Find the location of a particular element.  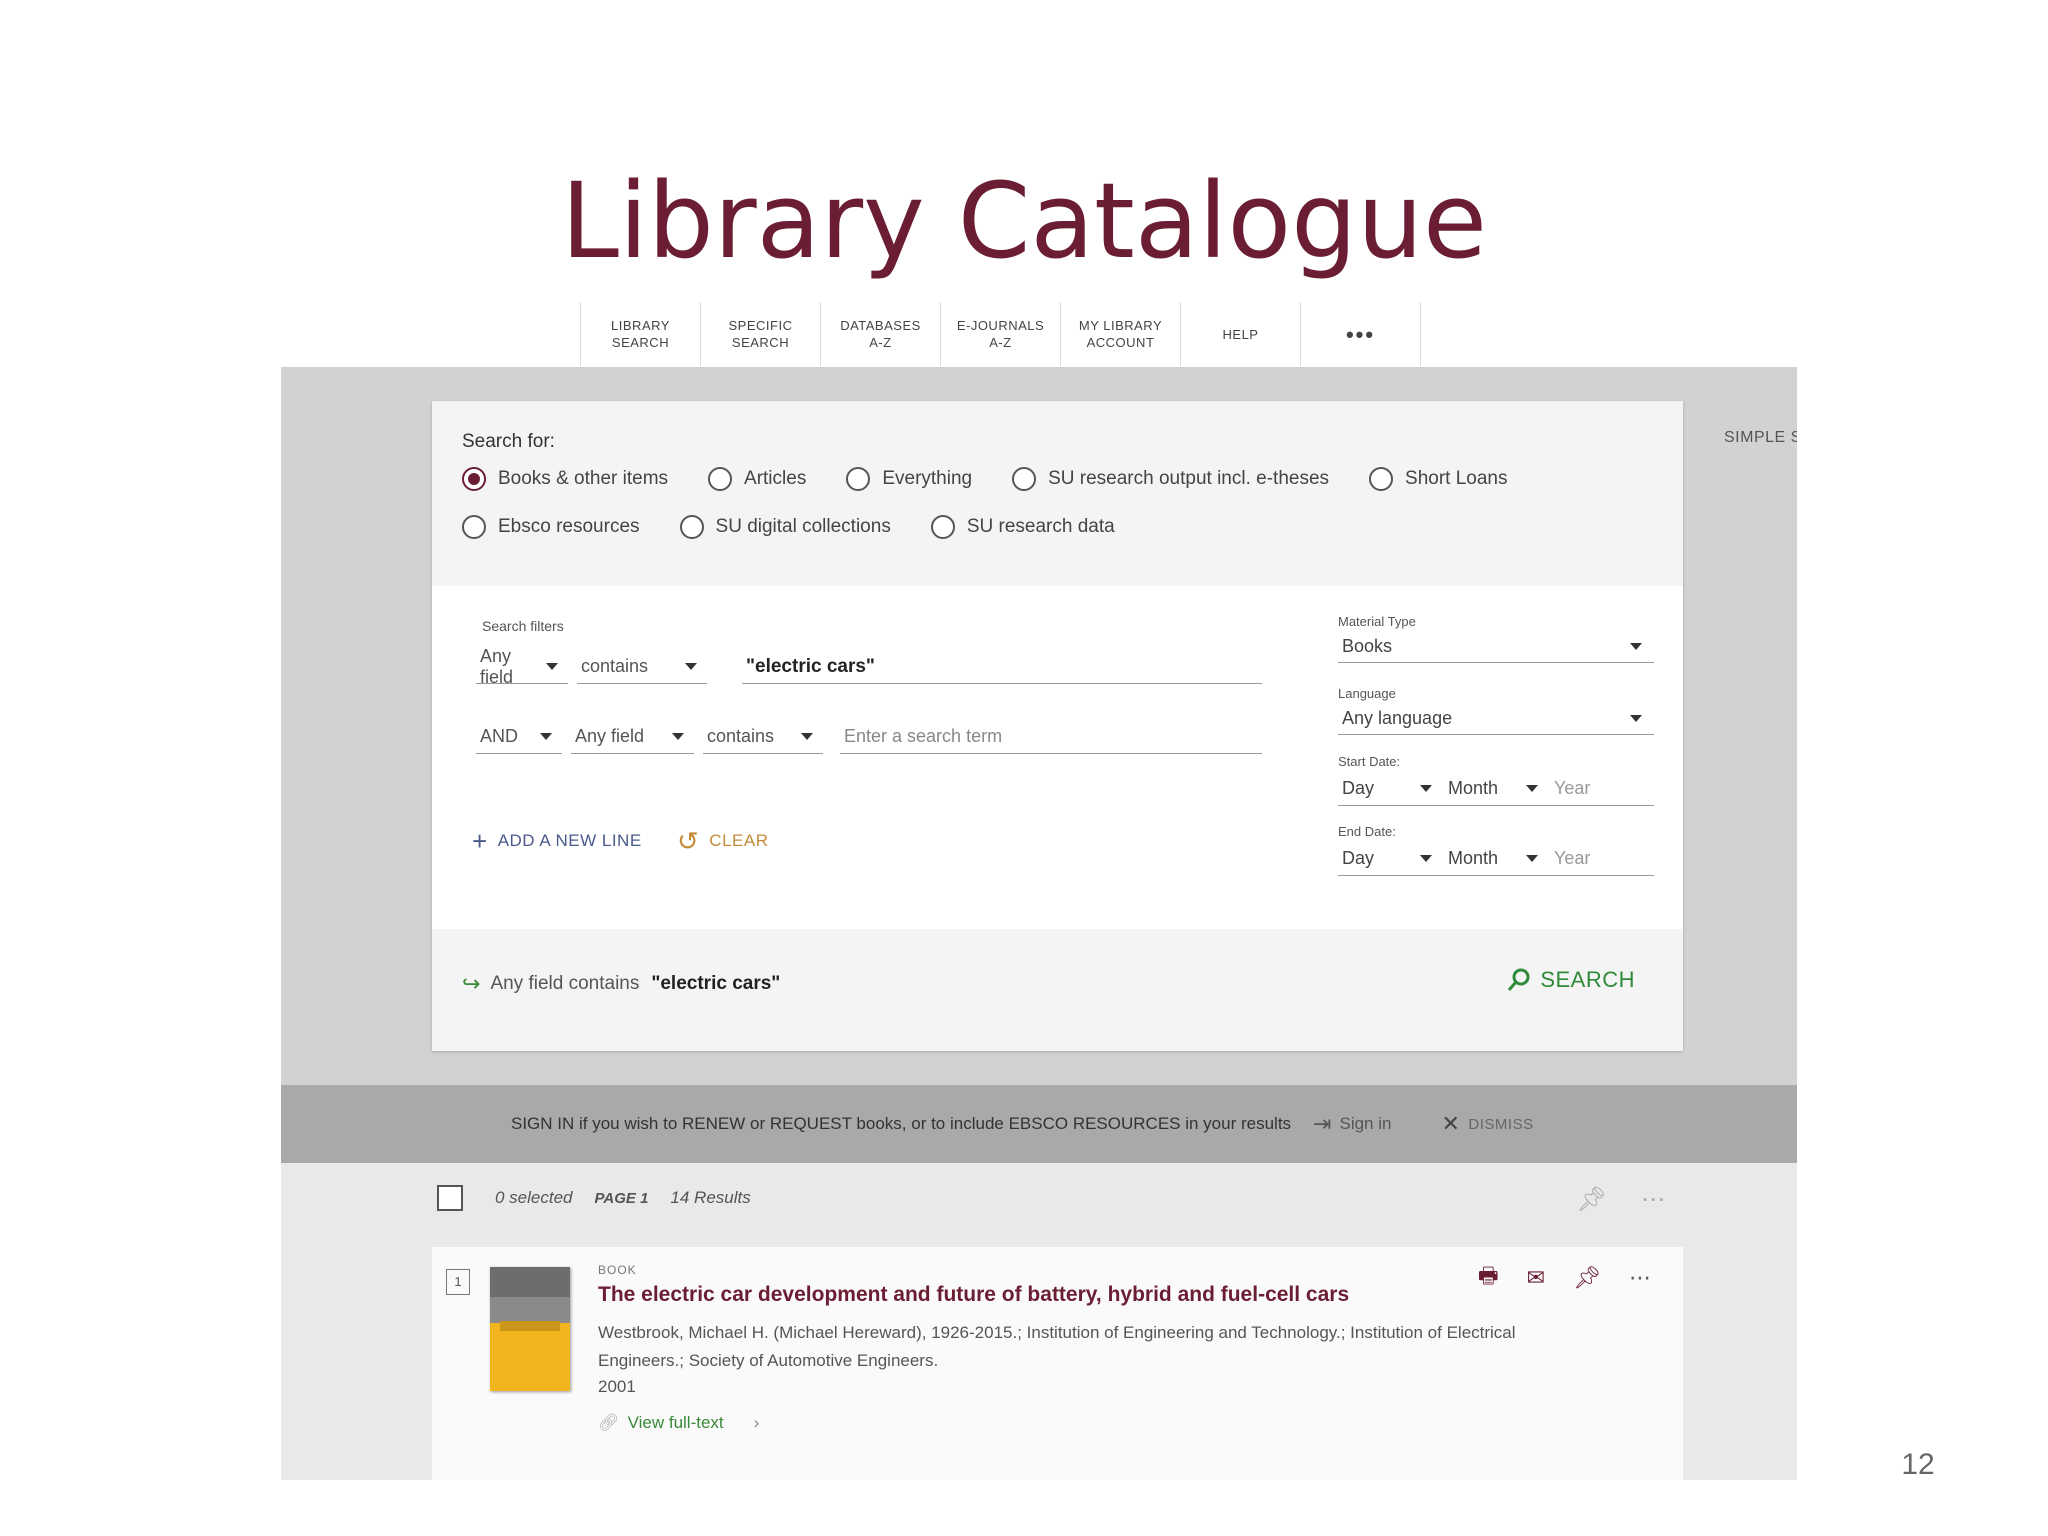

plus-icon: + is located at coordinates (480, 841).